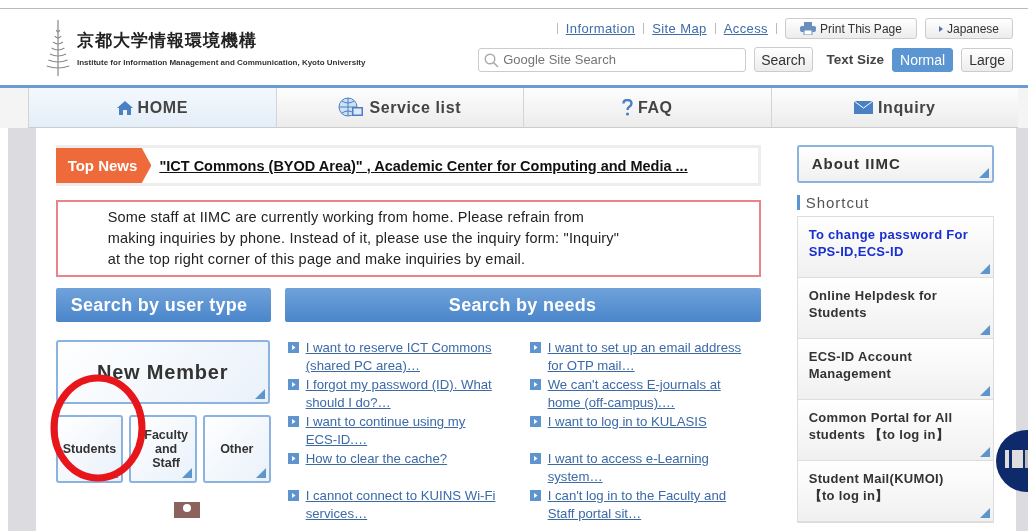 Image resolution: width=1028 pixels, height=531 pixels. What do you see at coordinates (221, 62) in the screenshot?
I see `logo-subtitle: Institute for Information Management and Communication, Kyoto University` at bounding box center [221, 62].